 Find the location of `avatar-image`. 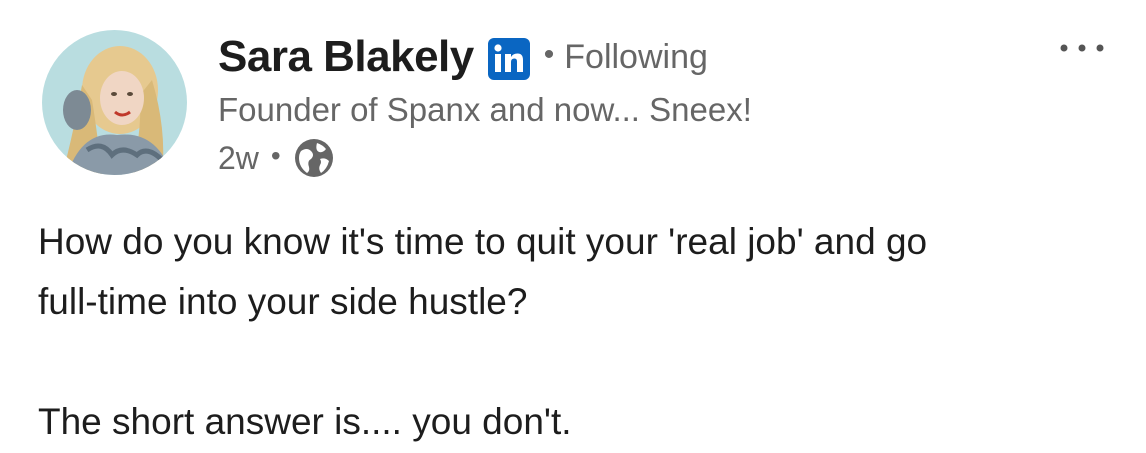

avatar-image is located at coordinates (114, 102).